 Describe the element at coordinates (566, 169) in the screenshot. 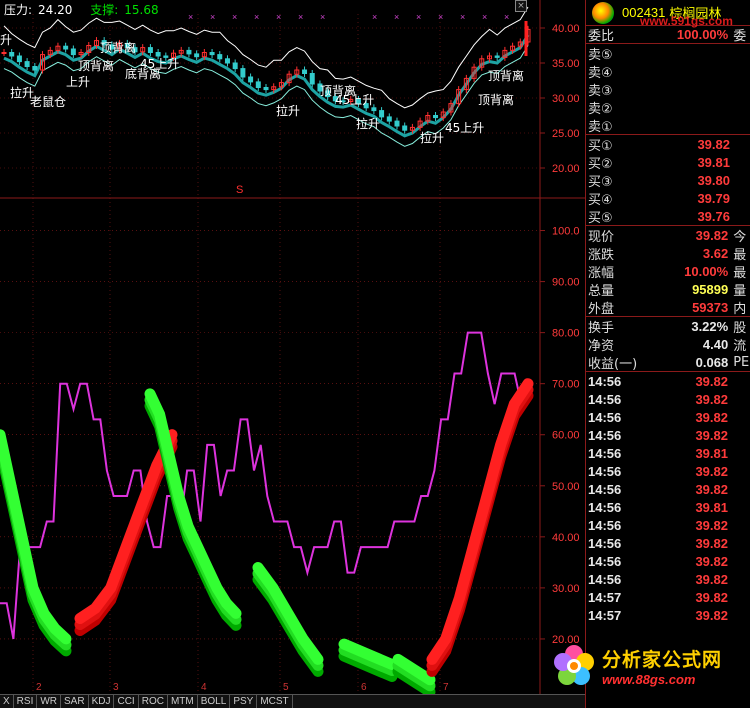

I see `top-y-tick-label: 20.00` at that location.